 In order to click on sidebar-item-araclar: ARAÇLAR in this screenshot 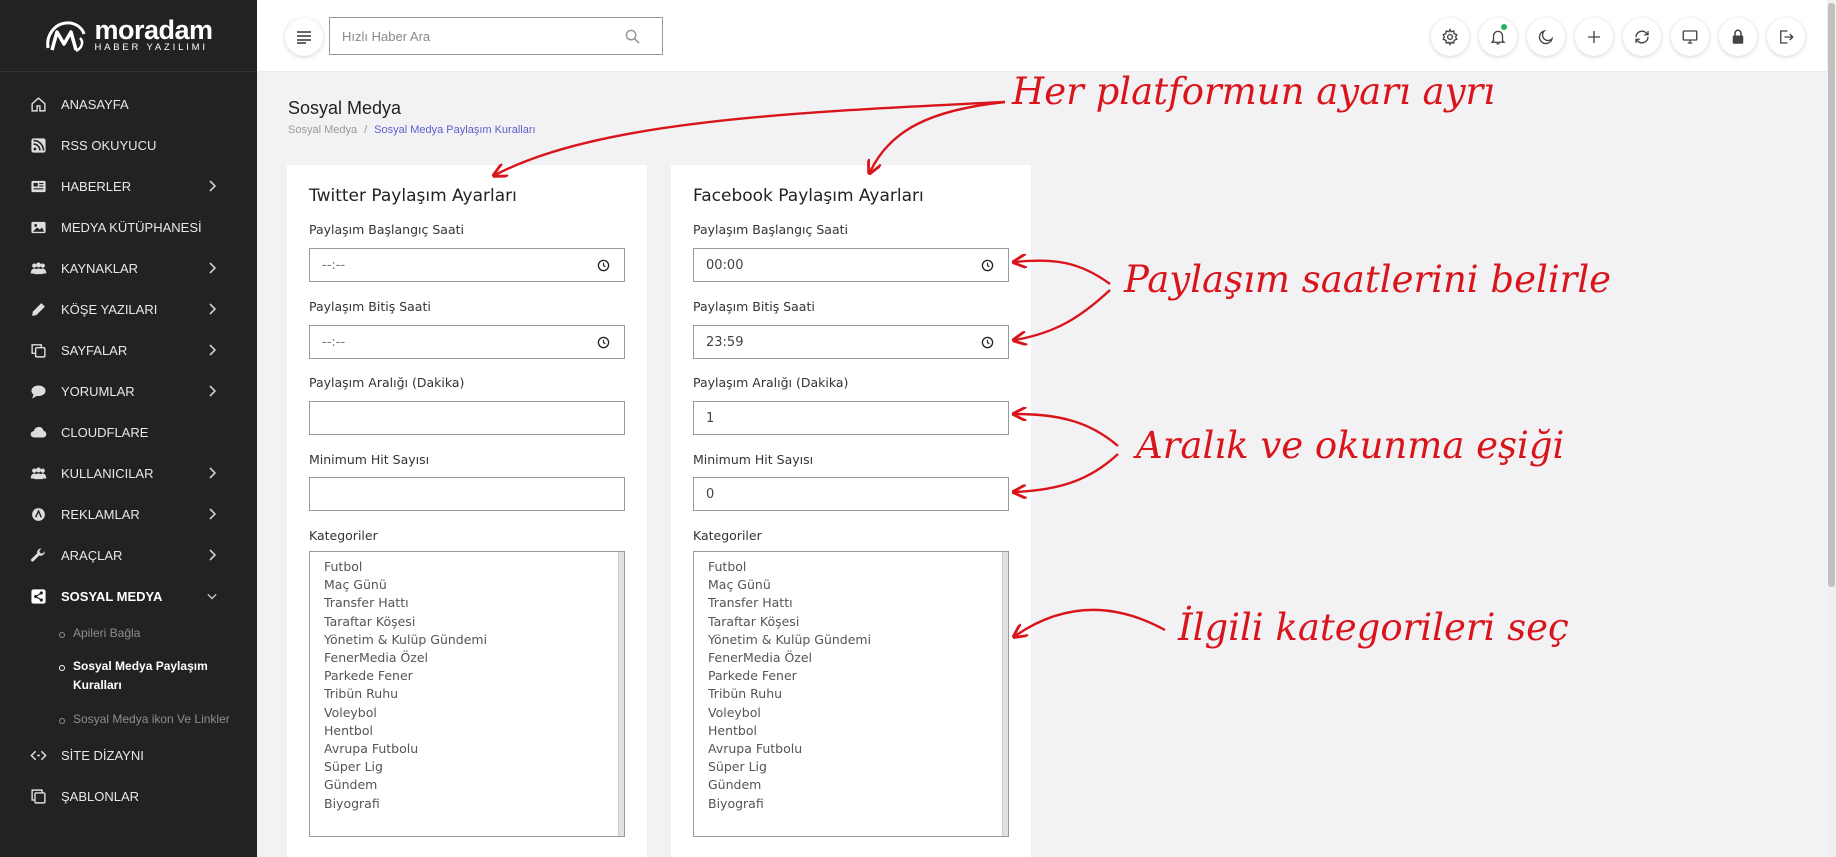, I will do `click(128, 555)`.